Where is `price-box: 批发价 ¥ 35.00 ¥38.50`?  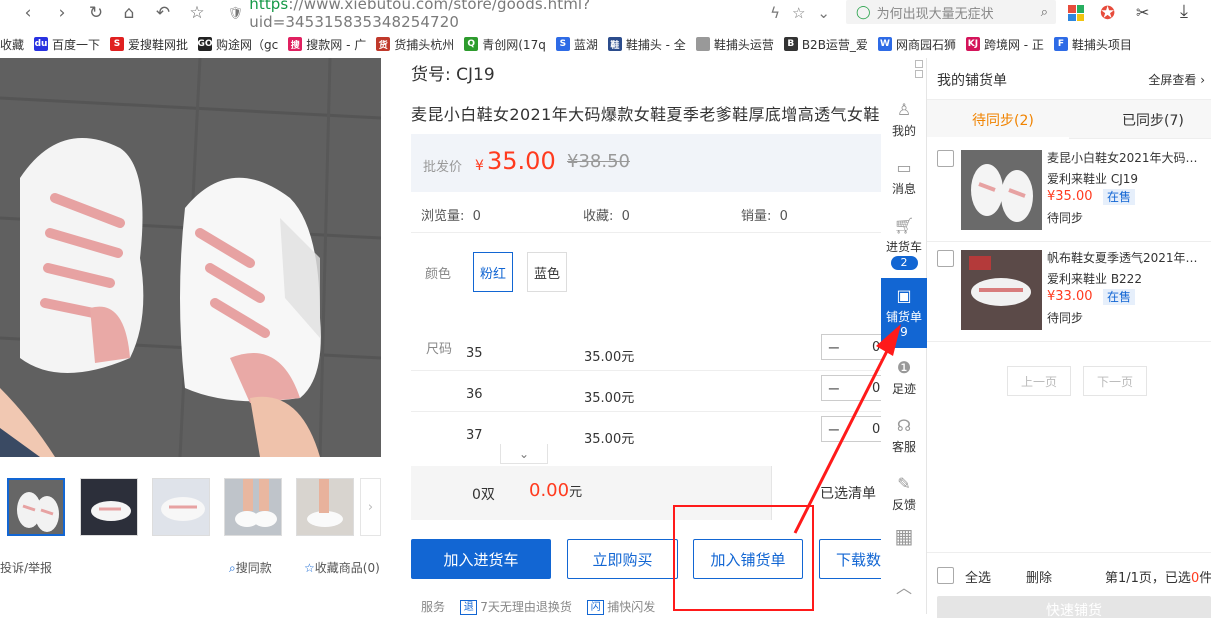
price-box: 批发价 ¥ 35.00 ¥38.50 is located at coordinates (646, 163).